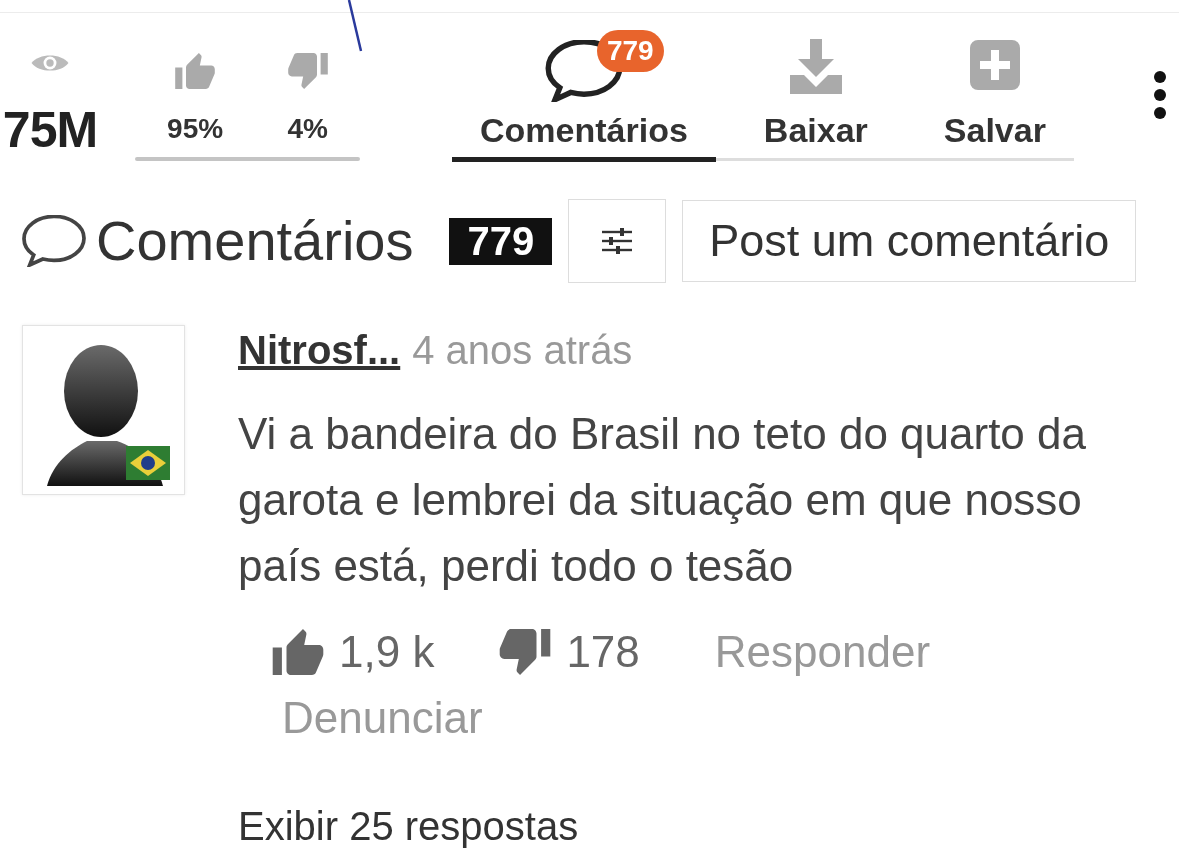 This screenshot has height=850, width=1179. I want to click on download-icon, so click(815, 66).